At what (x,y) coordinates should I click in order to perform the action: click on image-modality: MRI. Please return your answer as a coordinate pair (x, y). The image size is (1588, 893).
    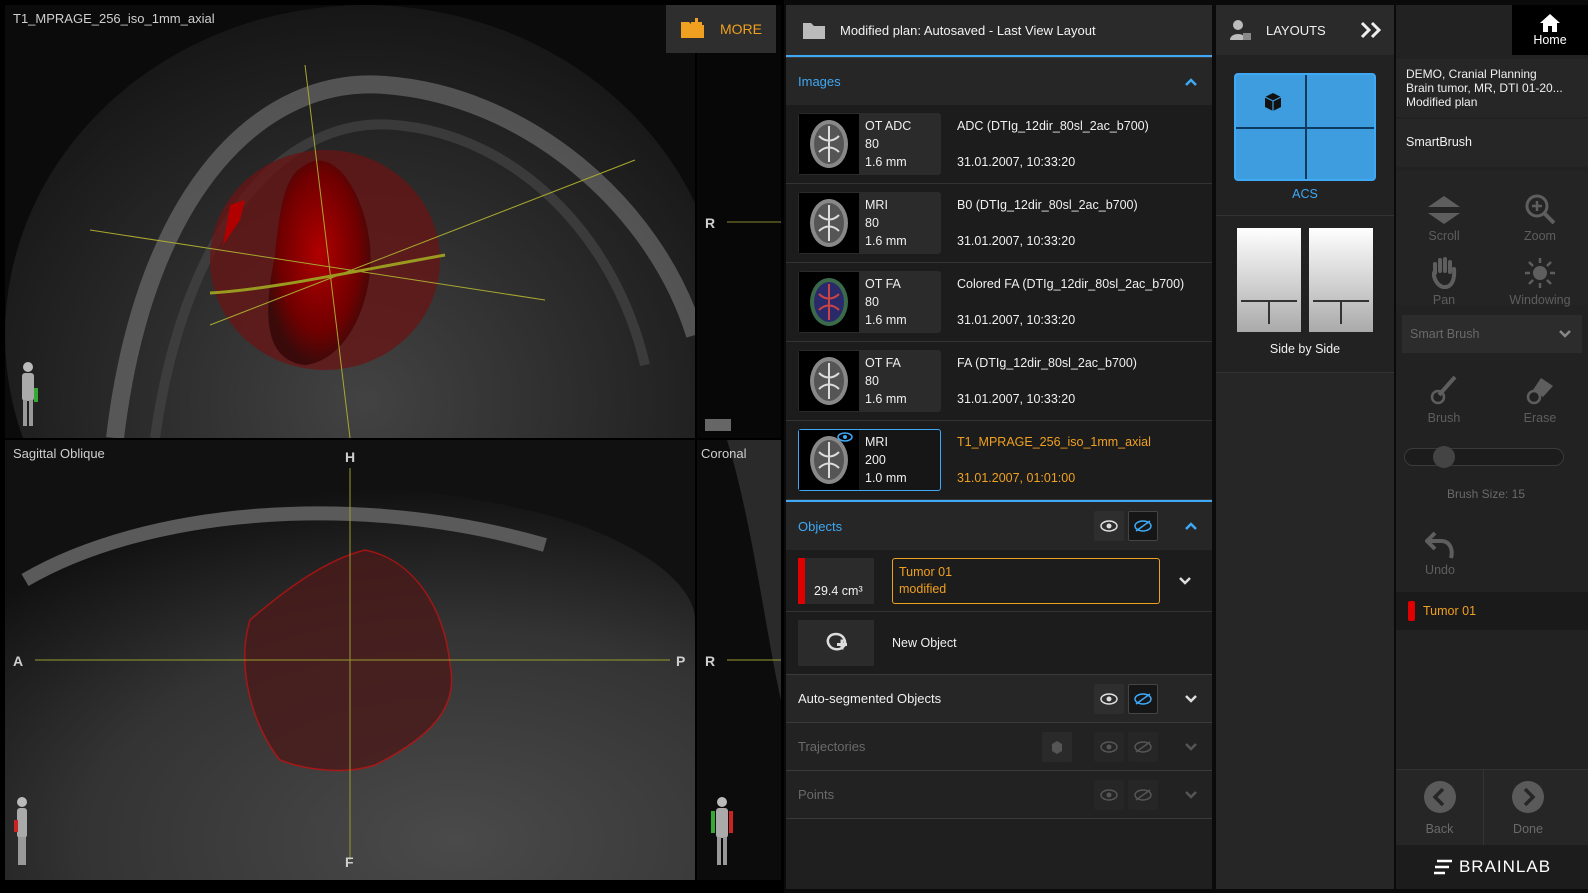
    Looking at the image, I should click on (876, 205).